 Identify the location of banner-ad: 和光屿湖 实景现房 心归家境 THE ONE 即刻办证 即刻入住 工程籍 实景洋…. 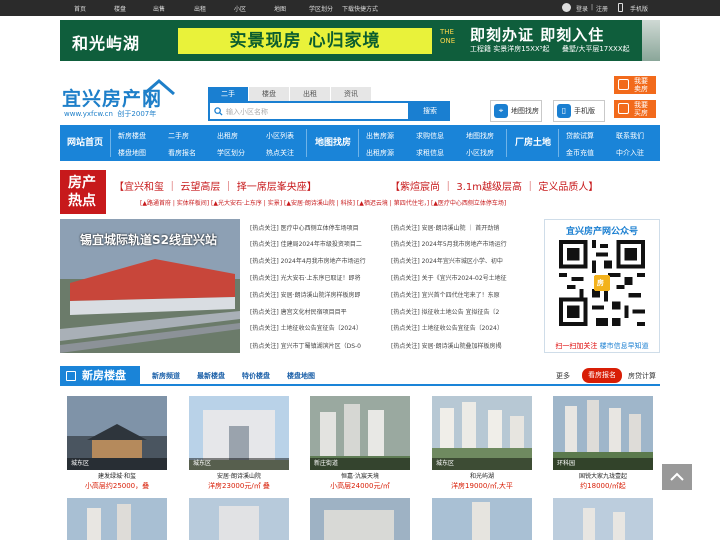
(360, 40).